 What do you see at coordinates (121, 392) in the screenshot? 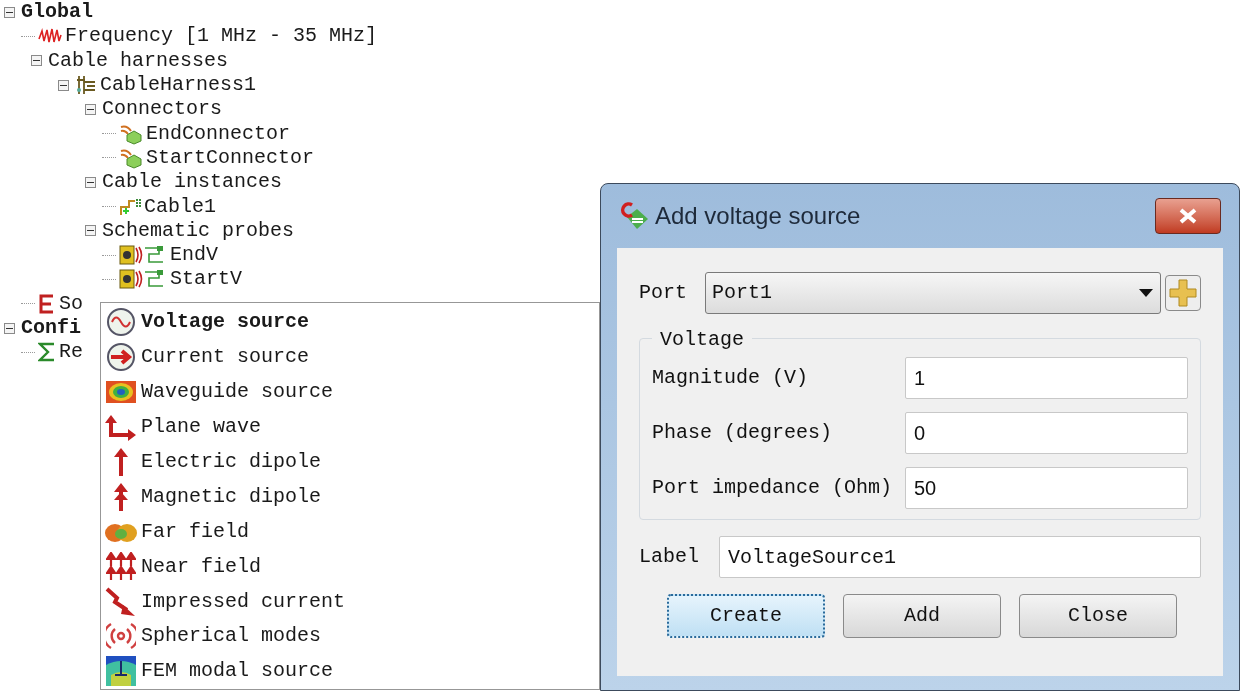
I see `waveguide-icon` at bounding box center [121, 392].